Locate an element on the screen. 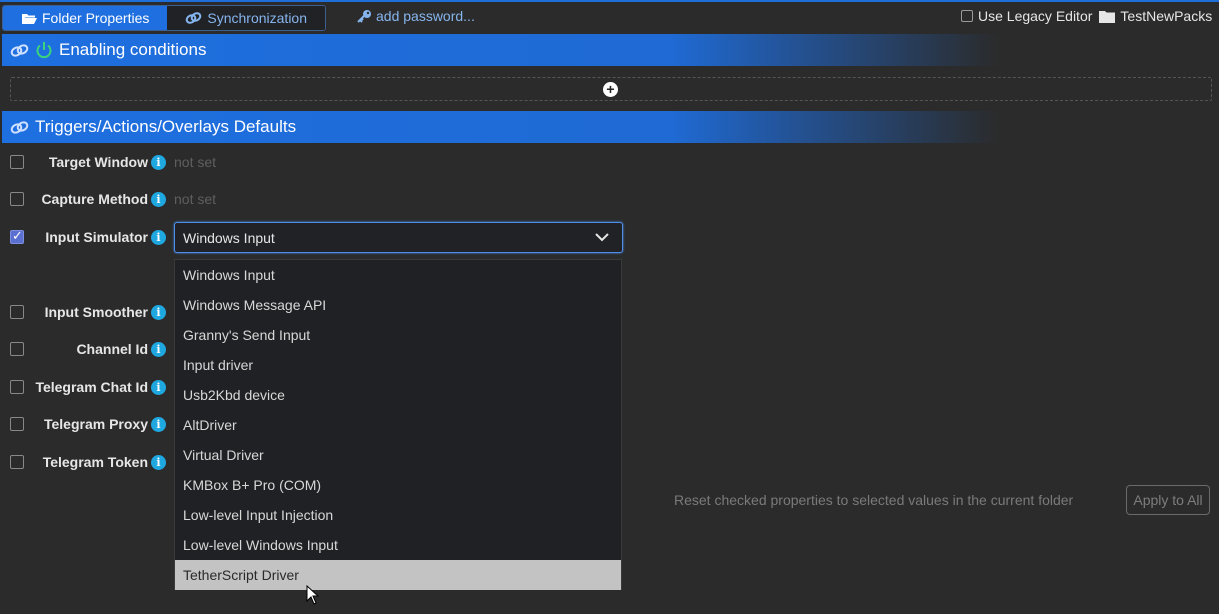 This screenshot has width=1219, height=614. tab-label: Folder Properties is located at coordinates (96, 18).